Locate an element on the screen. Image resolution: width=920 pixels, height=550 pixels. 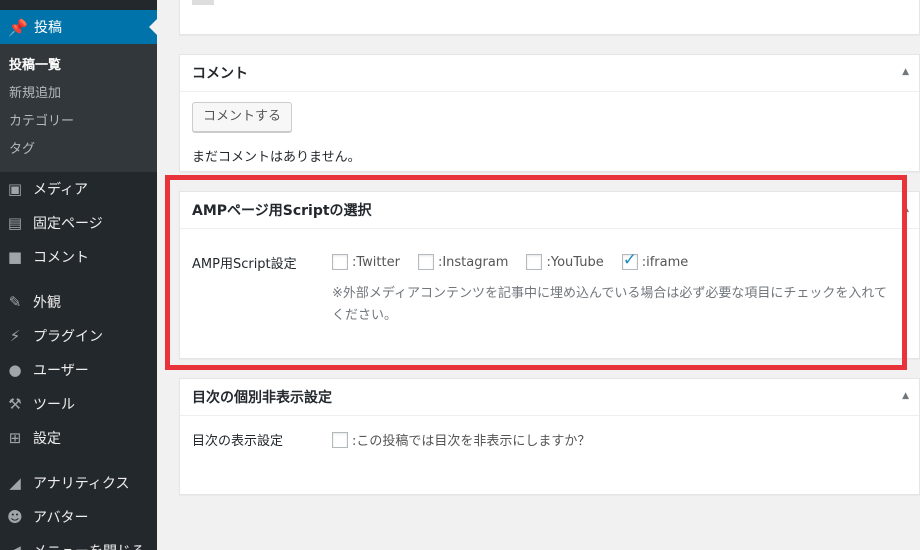
analytics-icon: ◢ is located at coordinates (15, 483).